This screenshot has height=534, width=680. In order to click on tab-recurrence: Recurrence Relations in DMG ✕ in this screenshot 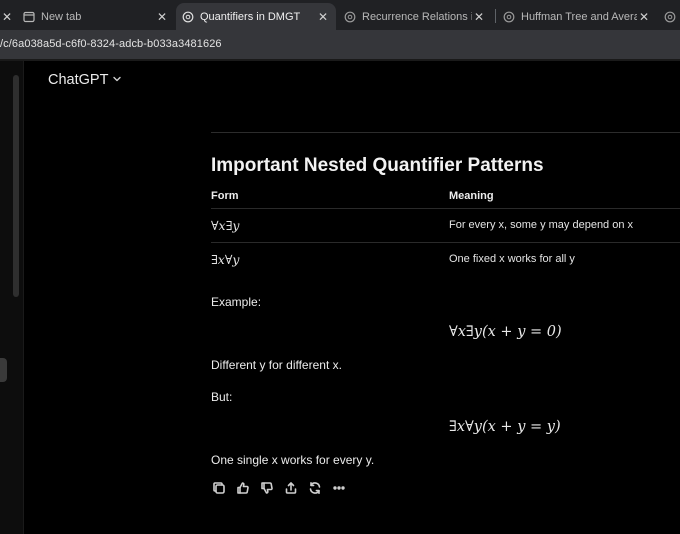, I will do `click(415, 16)`.